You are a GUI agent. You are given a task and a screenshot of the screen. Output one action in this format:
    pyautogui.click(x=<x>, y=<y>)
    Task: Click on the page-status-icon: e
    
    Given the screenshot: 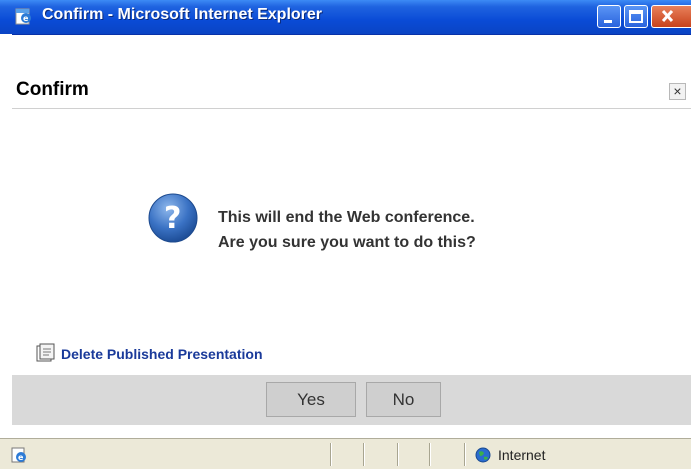 What is the action you would take?
    pyautogui.click(x=18, y=455)
    